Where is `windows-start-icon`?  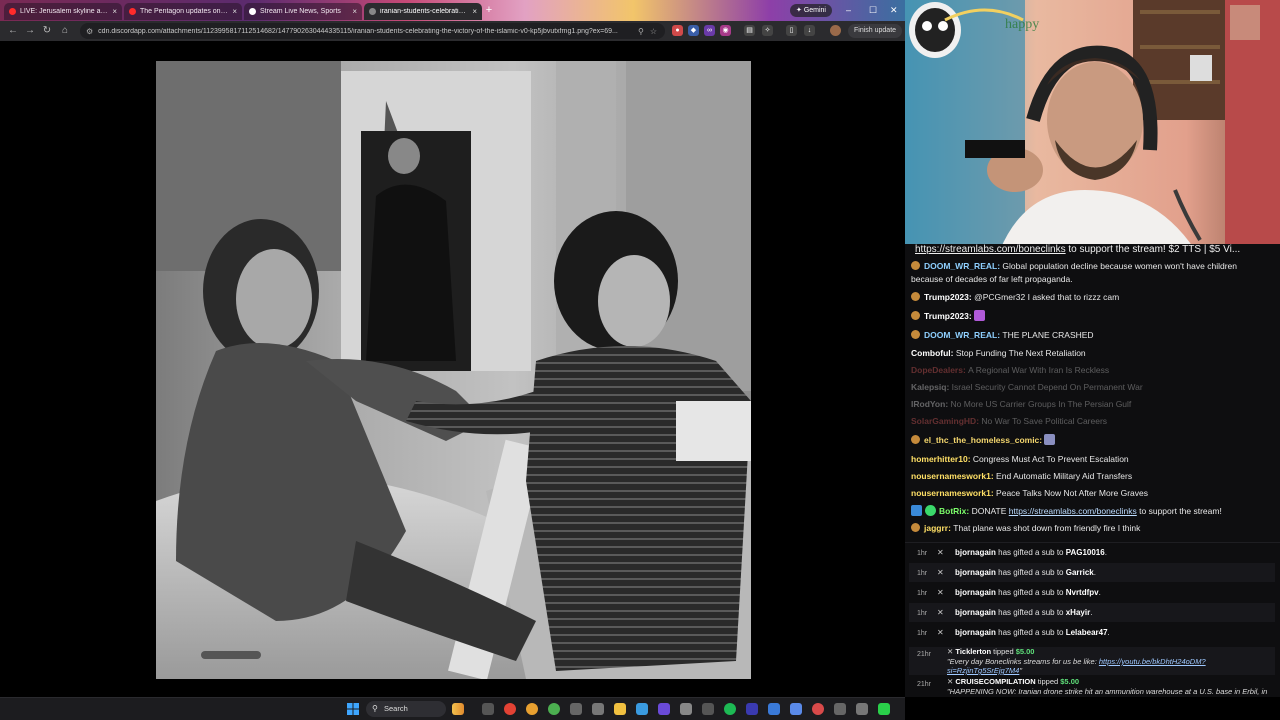 windows-start-icon is located at coordinates (353, 709).